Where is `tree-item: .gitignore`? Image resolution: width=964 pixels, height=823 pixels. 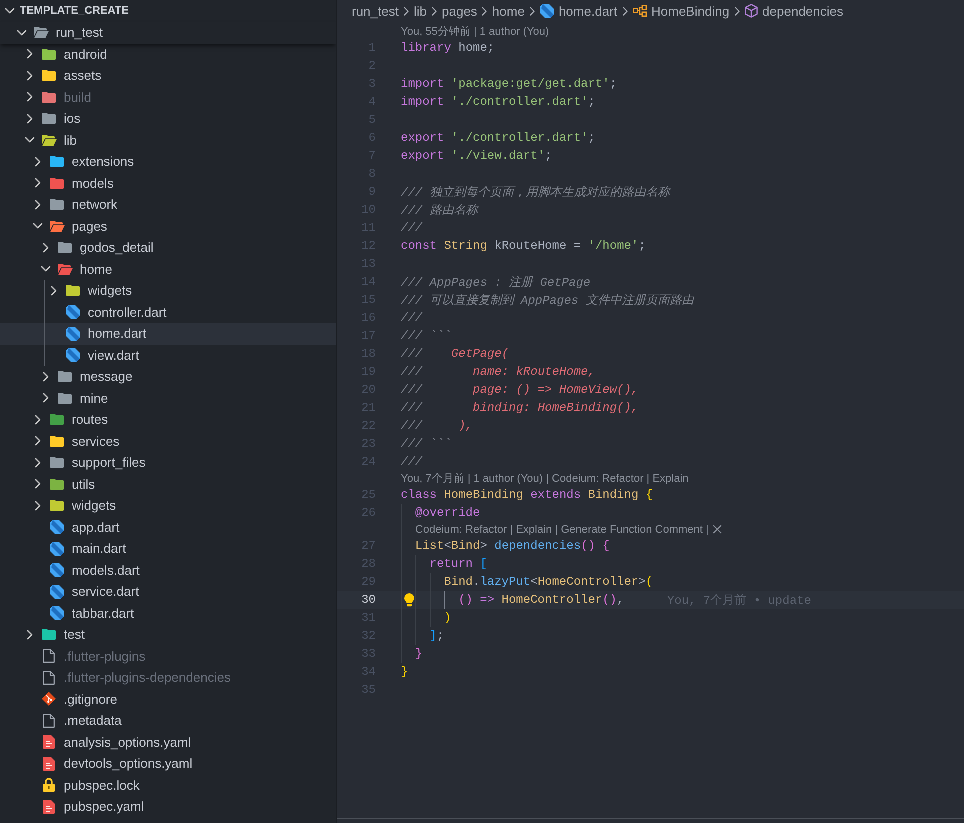 tree-item: .gitignore is located at coordinates (168, 699).